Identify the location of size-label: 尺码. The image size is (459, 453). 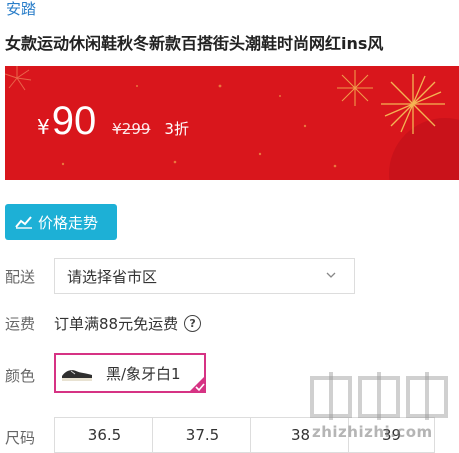
(20, 438).